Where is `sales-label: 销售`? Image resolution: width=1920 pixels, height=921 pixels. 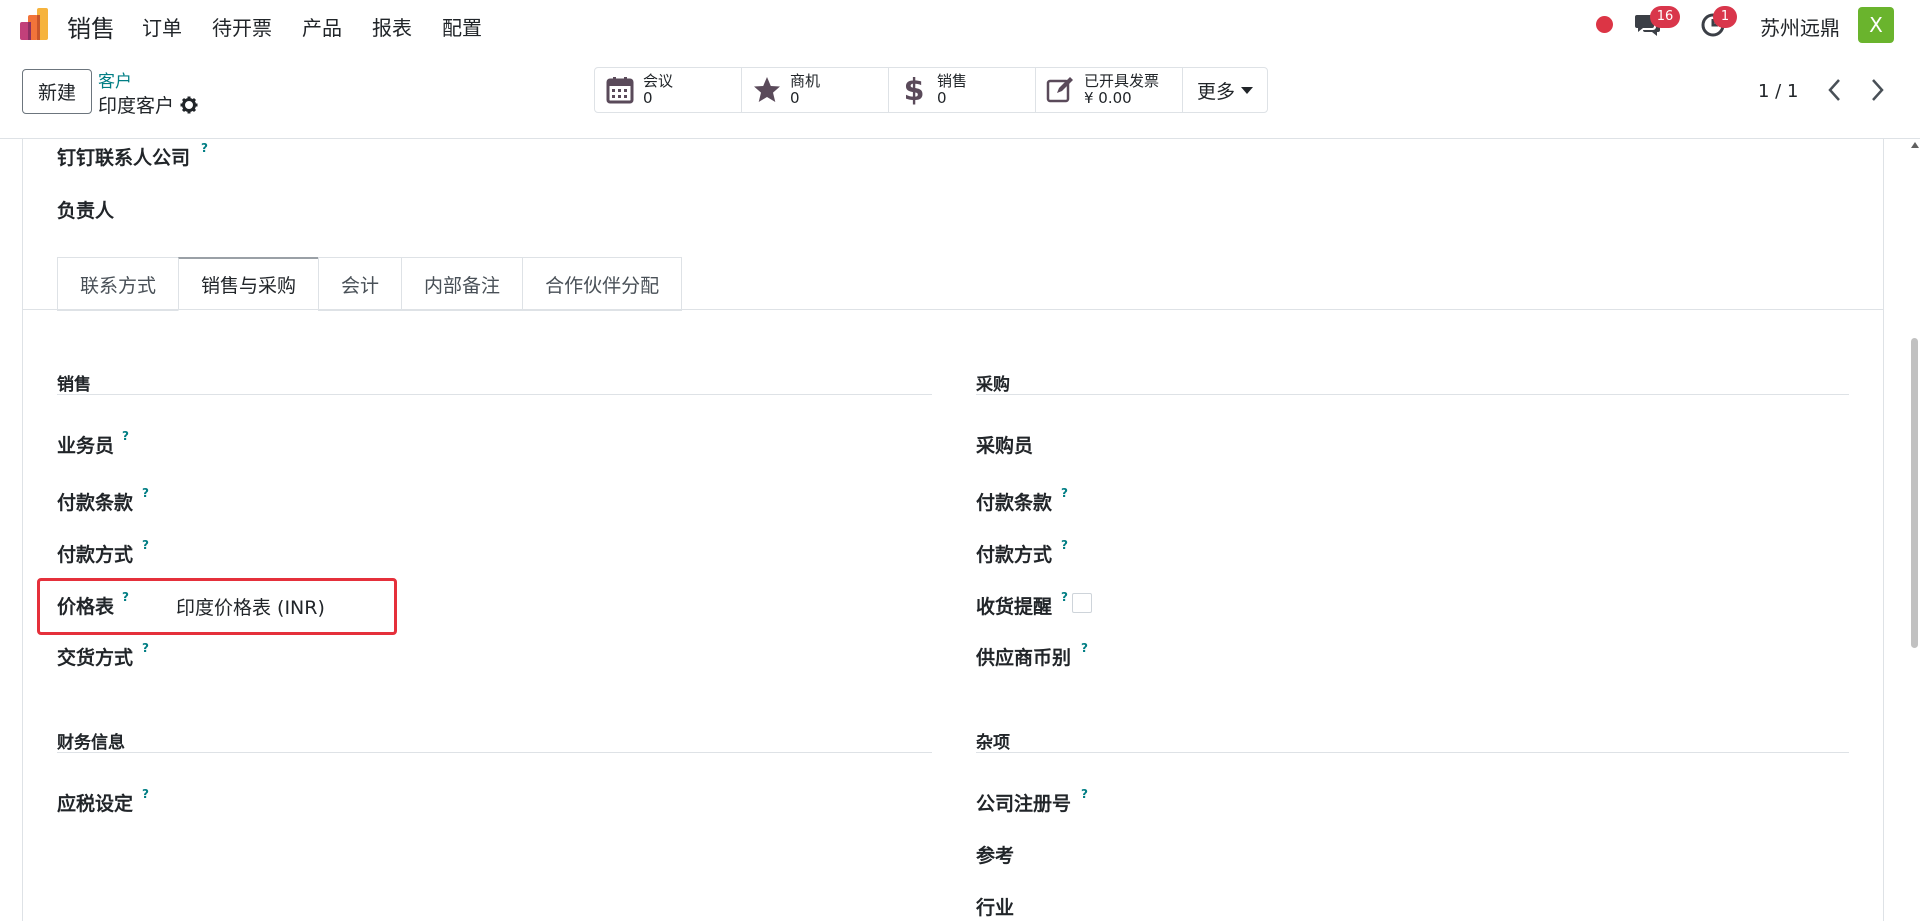
sales-label: 销售 is located at coordinates (952, 81).